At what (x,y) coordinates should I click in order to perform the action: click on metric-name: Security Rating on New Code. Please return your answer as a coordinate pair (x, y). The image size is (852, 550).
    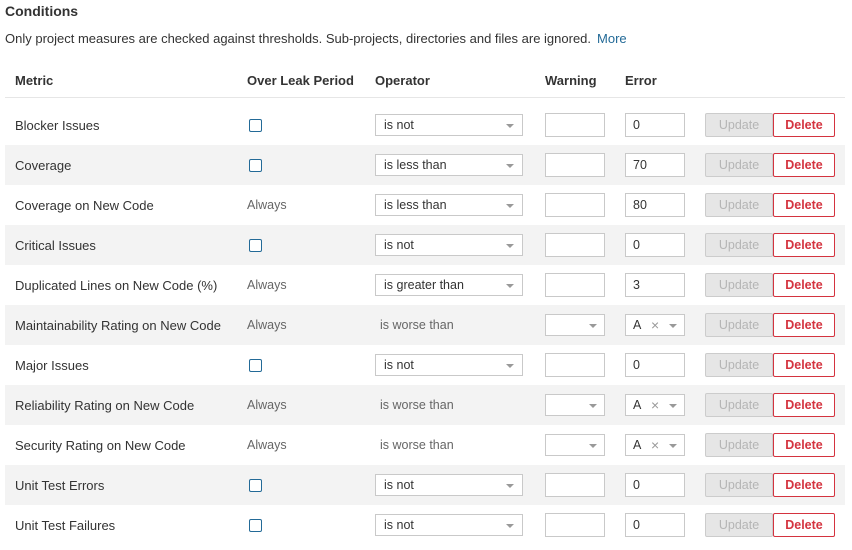
    Looking at the image, I should click on (100, 445).